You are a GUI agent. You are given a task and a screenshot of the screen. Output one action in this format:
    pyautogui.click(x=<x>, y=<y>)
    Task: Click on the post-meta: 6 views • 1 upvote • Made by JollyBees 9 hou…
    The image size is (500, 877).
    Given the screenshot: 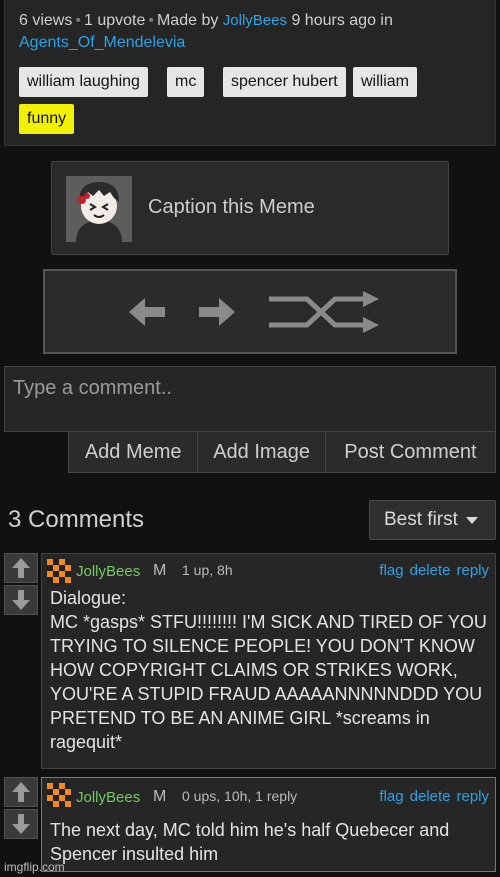 What is the action you would take?
    pyautogui.click(x=254, y=32)
    